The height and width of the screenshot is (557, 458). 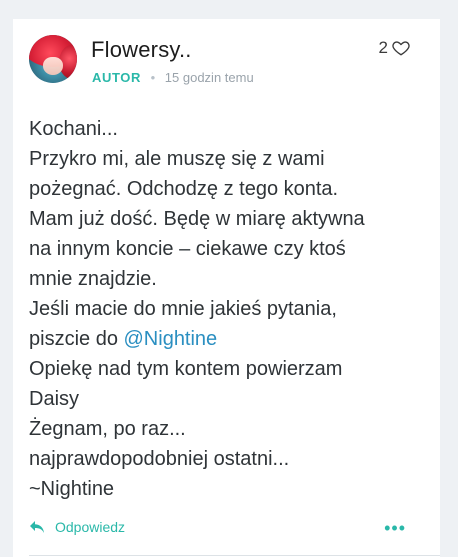 I want to click on author-name: Flowersy.., so click(x=141, y=50).